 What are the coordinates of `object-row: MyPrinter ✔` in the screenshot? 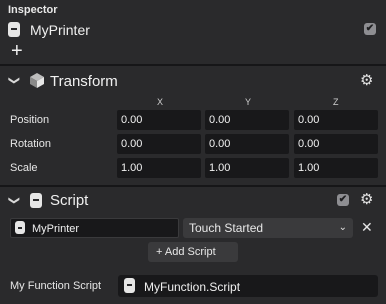 It's located at (193, 30).